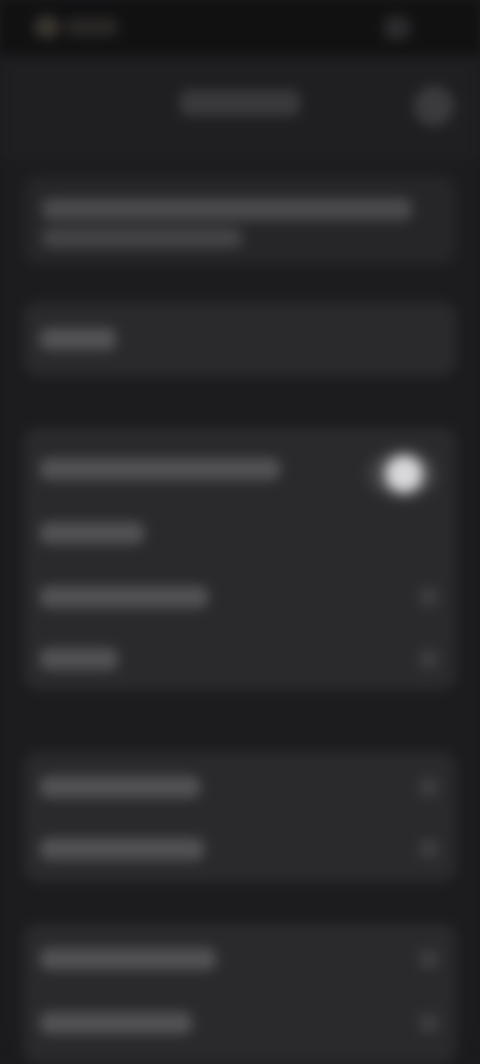 The width and height of the screenshot is (480, 1064). Describe the element at coordinates (240, 103) in the screenshot. I see `page-title` at that location.